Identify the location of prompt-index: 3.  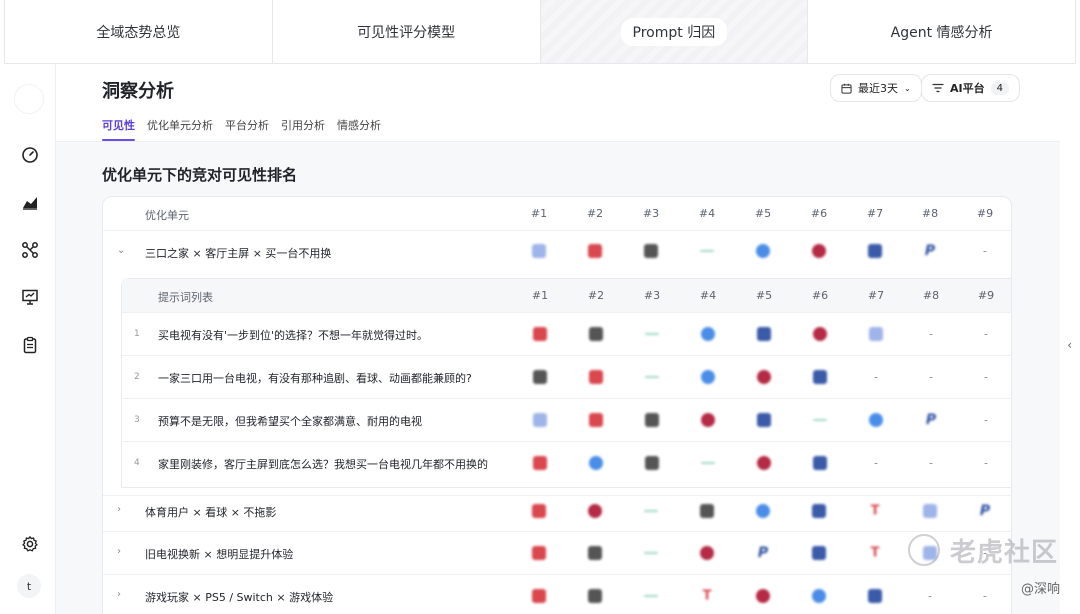
(137, 420).